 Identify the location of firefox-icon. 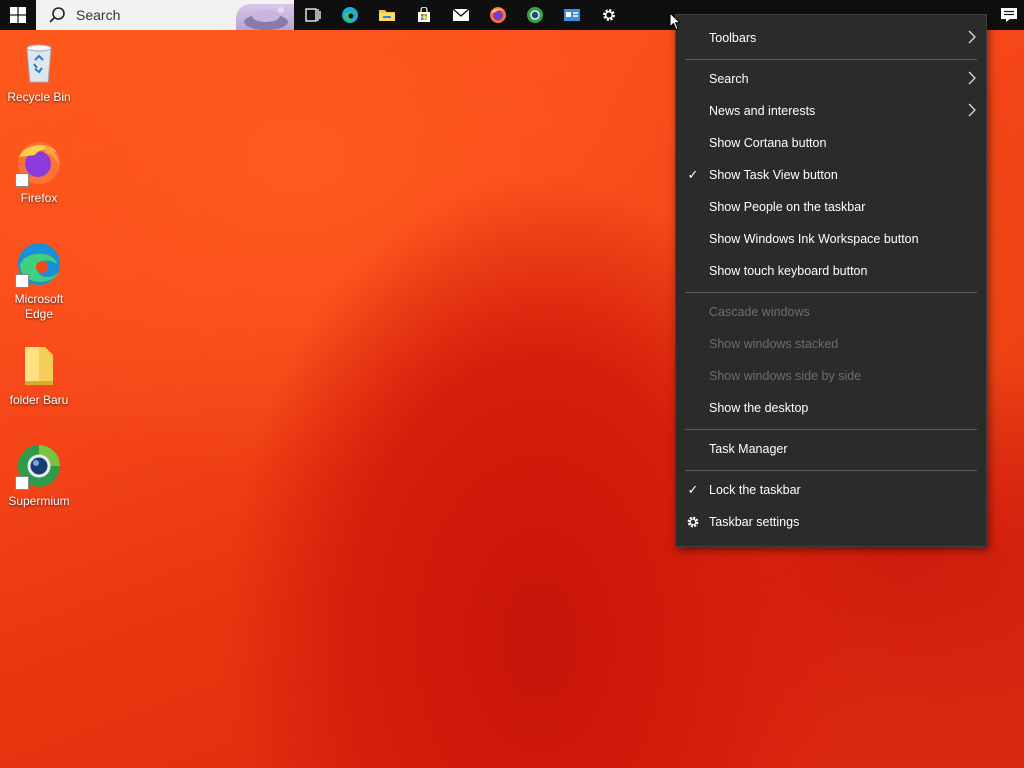
(497, 15).